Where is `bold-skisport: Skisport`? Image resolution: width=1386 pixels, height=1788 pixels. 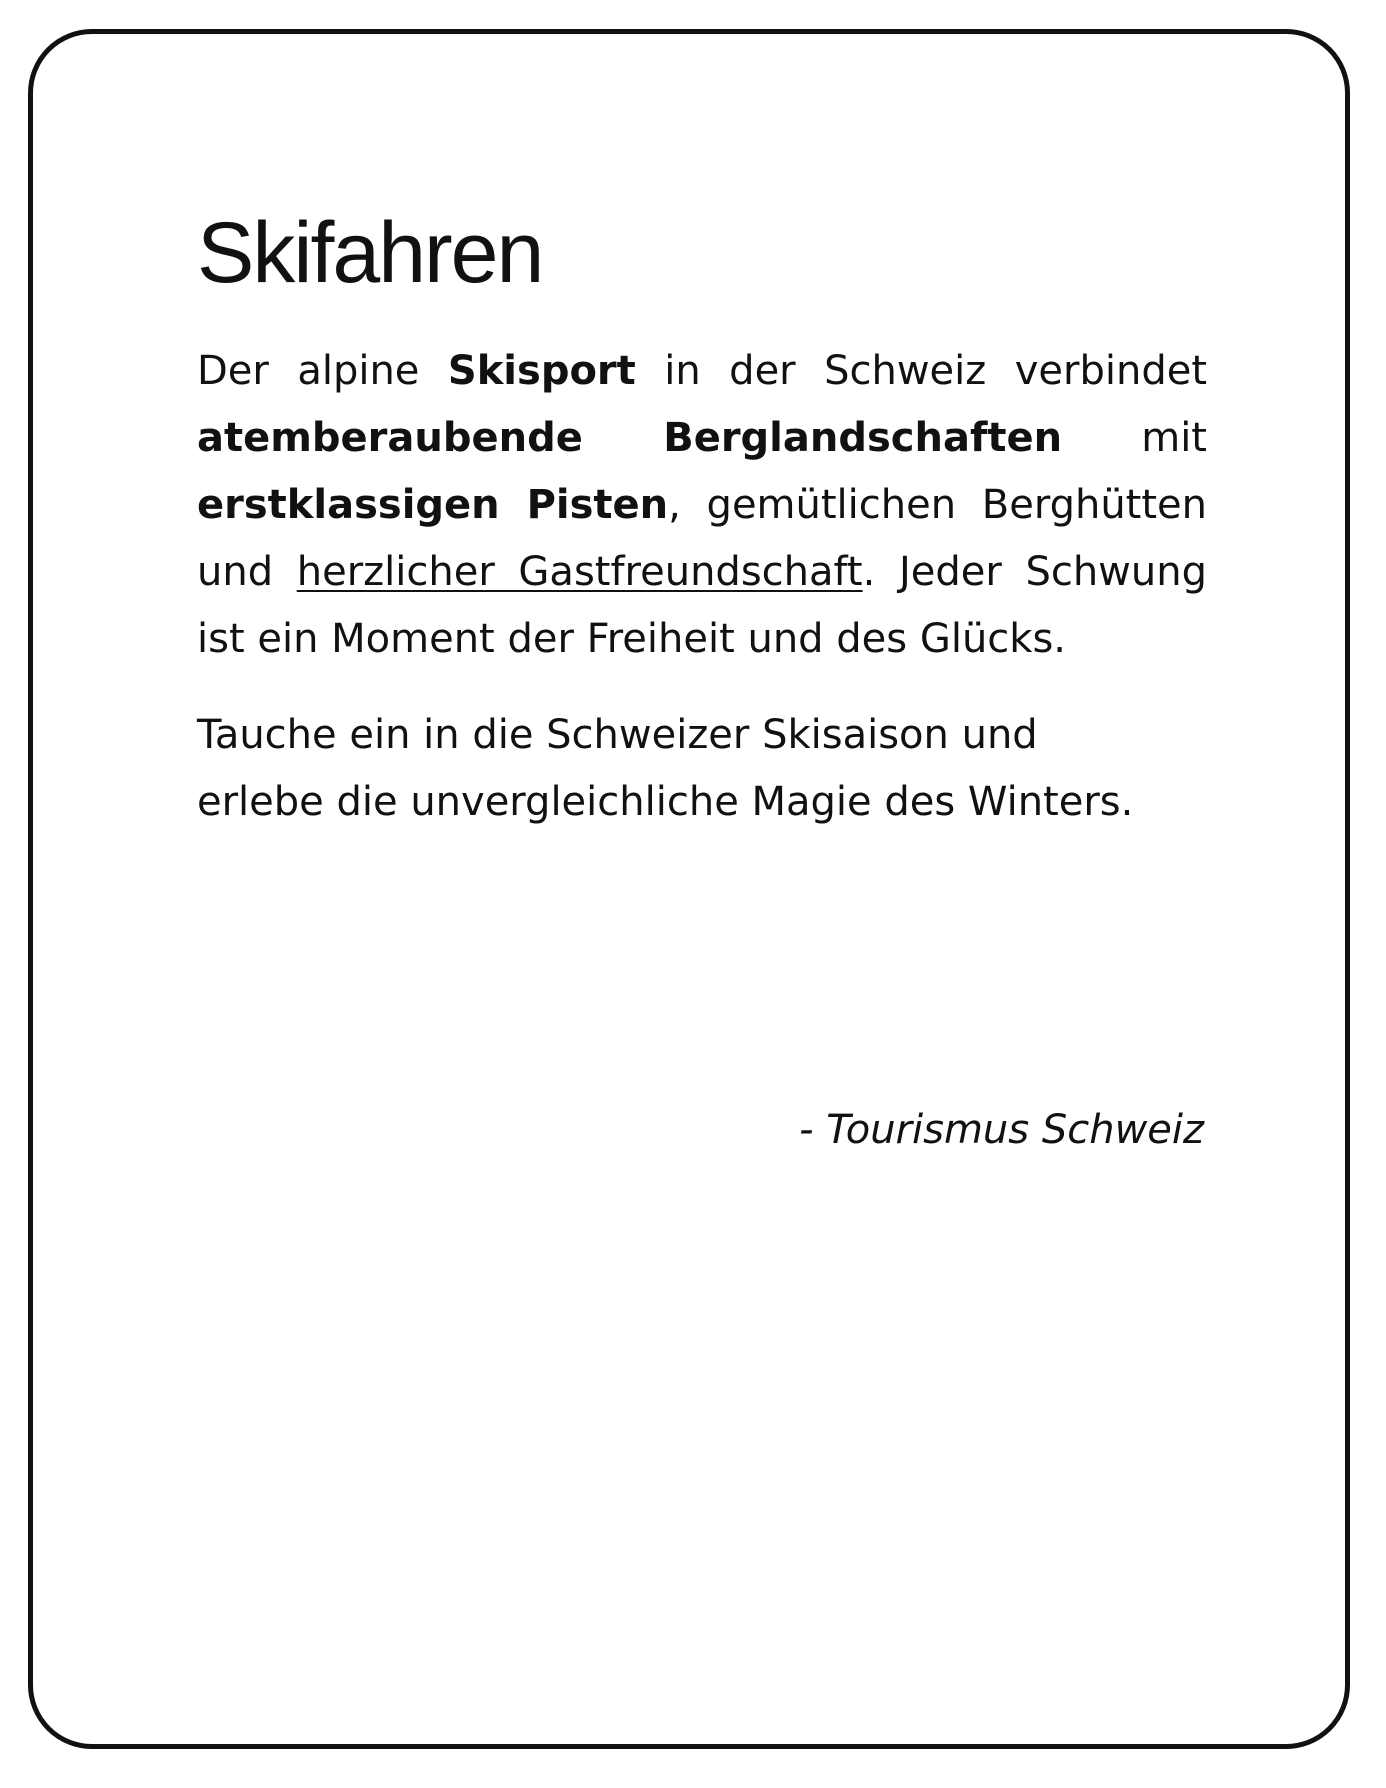 bold-skisport: Skisport is located at coordinates (541, 371).